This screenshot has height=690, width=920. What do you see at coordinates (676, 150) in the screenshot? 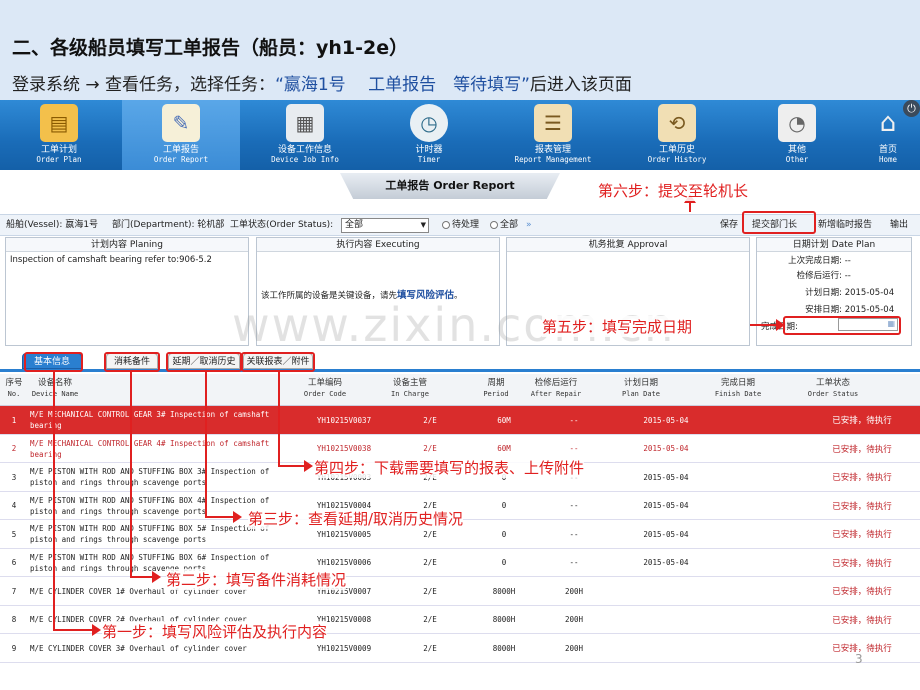
I see `toolbar-label-zh: 工单历史` at bounding box center [676, 150].